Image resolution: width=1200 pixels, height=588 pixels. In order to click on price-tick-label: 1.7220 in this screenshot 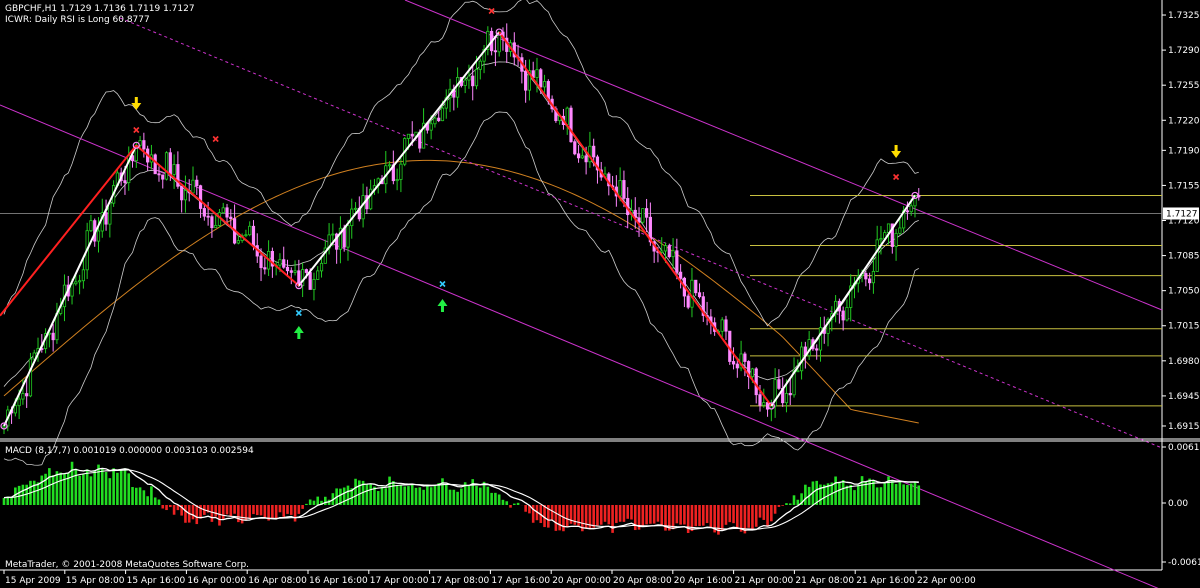, I will do `click(1184, 121)`.